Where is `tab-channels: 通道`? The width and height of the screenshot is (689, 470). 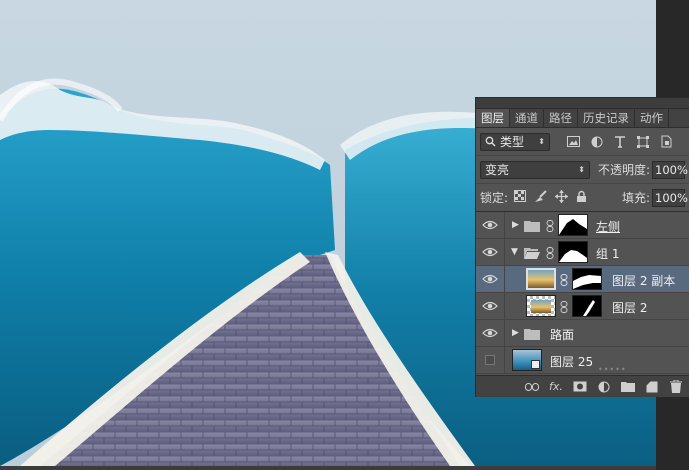 tab-channels: 通道 is located at coordinates (527, 118).